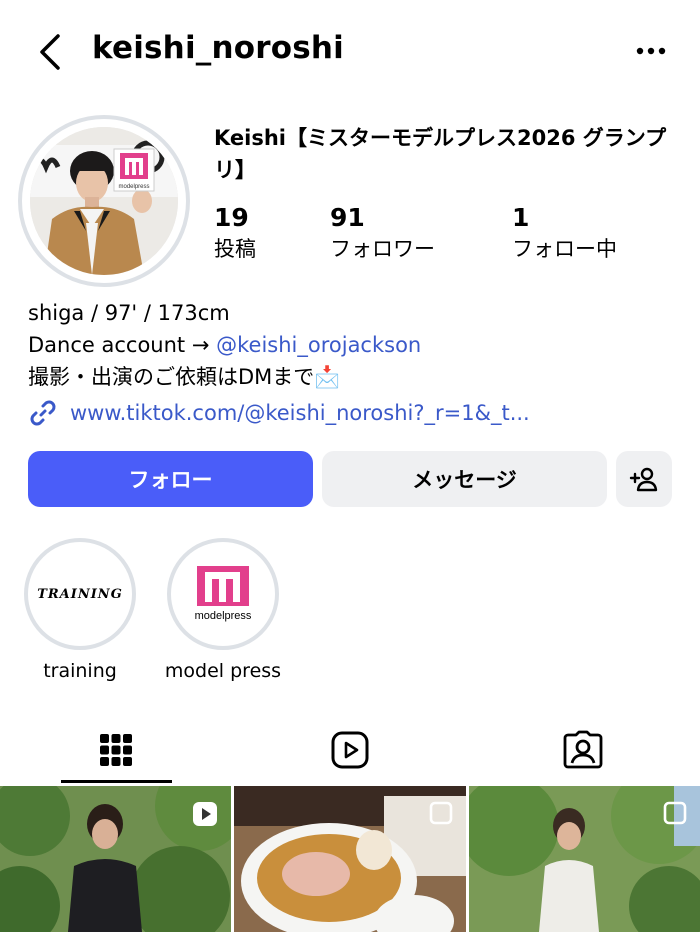  I want to click on highlight-training: TRAINING training, so click(80, 610).